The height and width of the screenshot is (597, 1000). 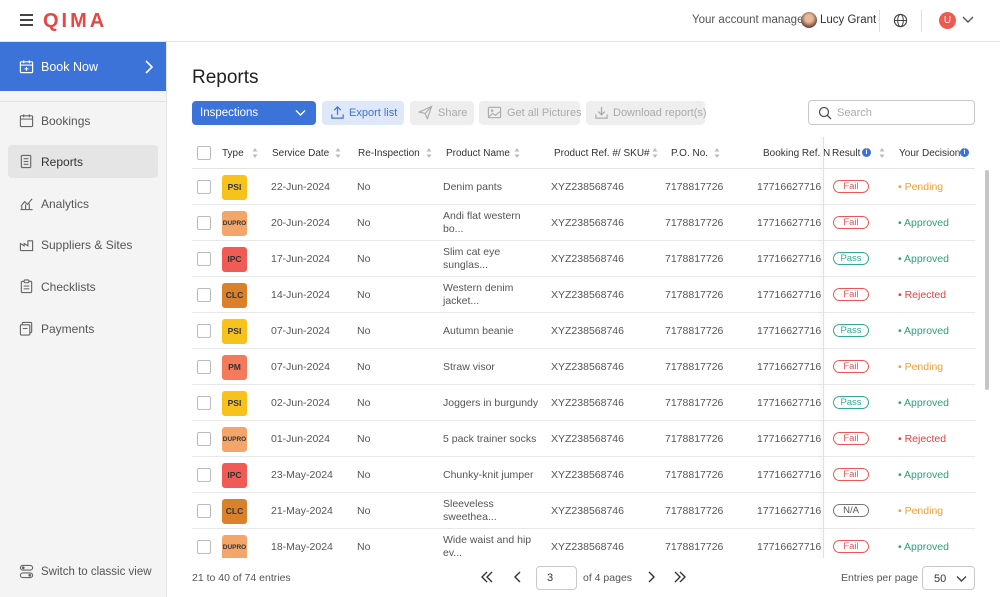 I want to click on get-all-pictures-button: Get all Pictures, so click(x=530, y=113).